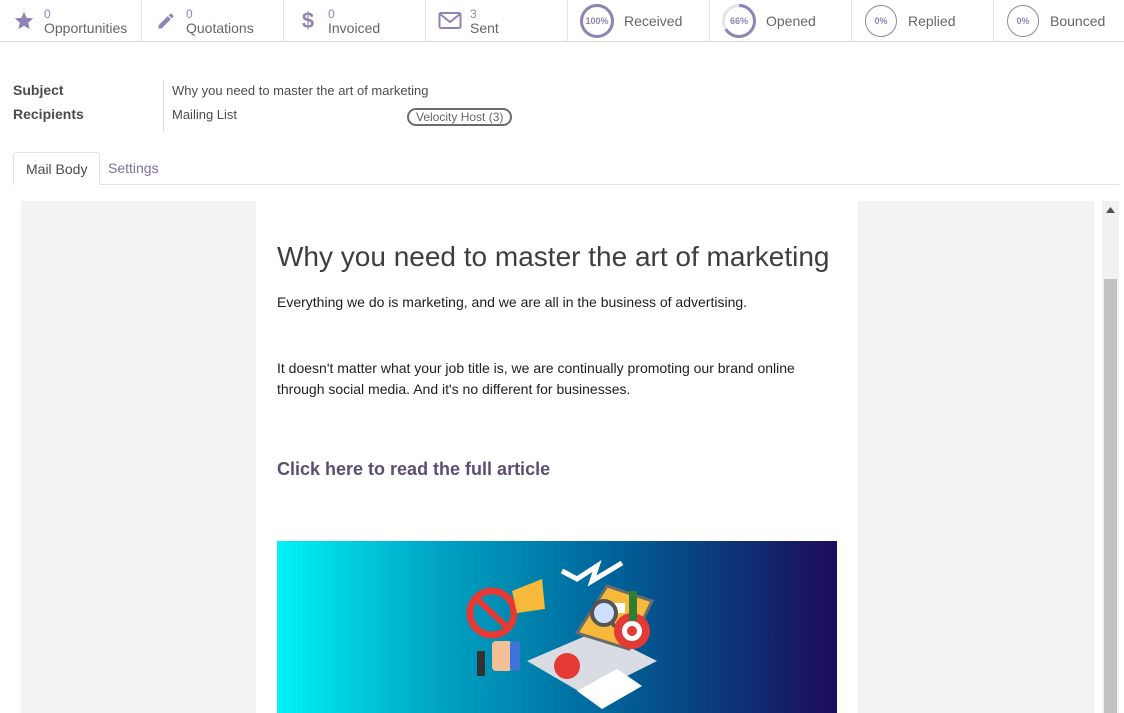 The width and height of the screenshot is (1124, 713). What do you see at coordinates (86, 27) in the screenshot?
I see `stat-label: Opportunities` at bounding box center [86, 27].